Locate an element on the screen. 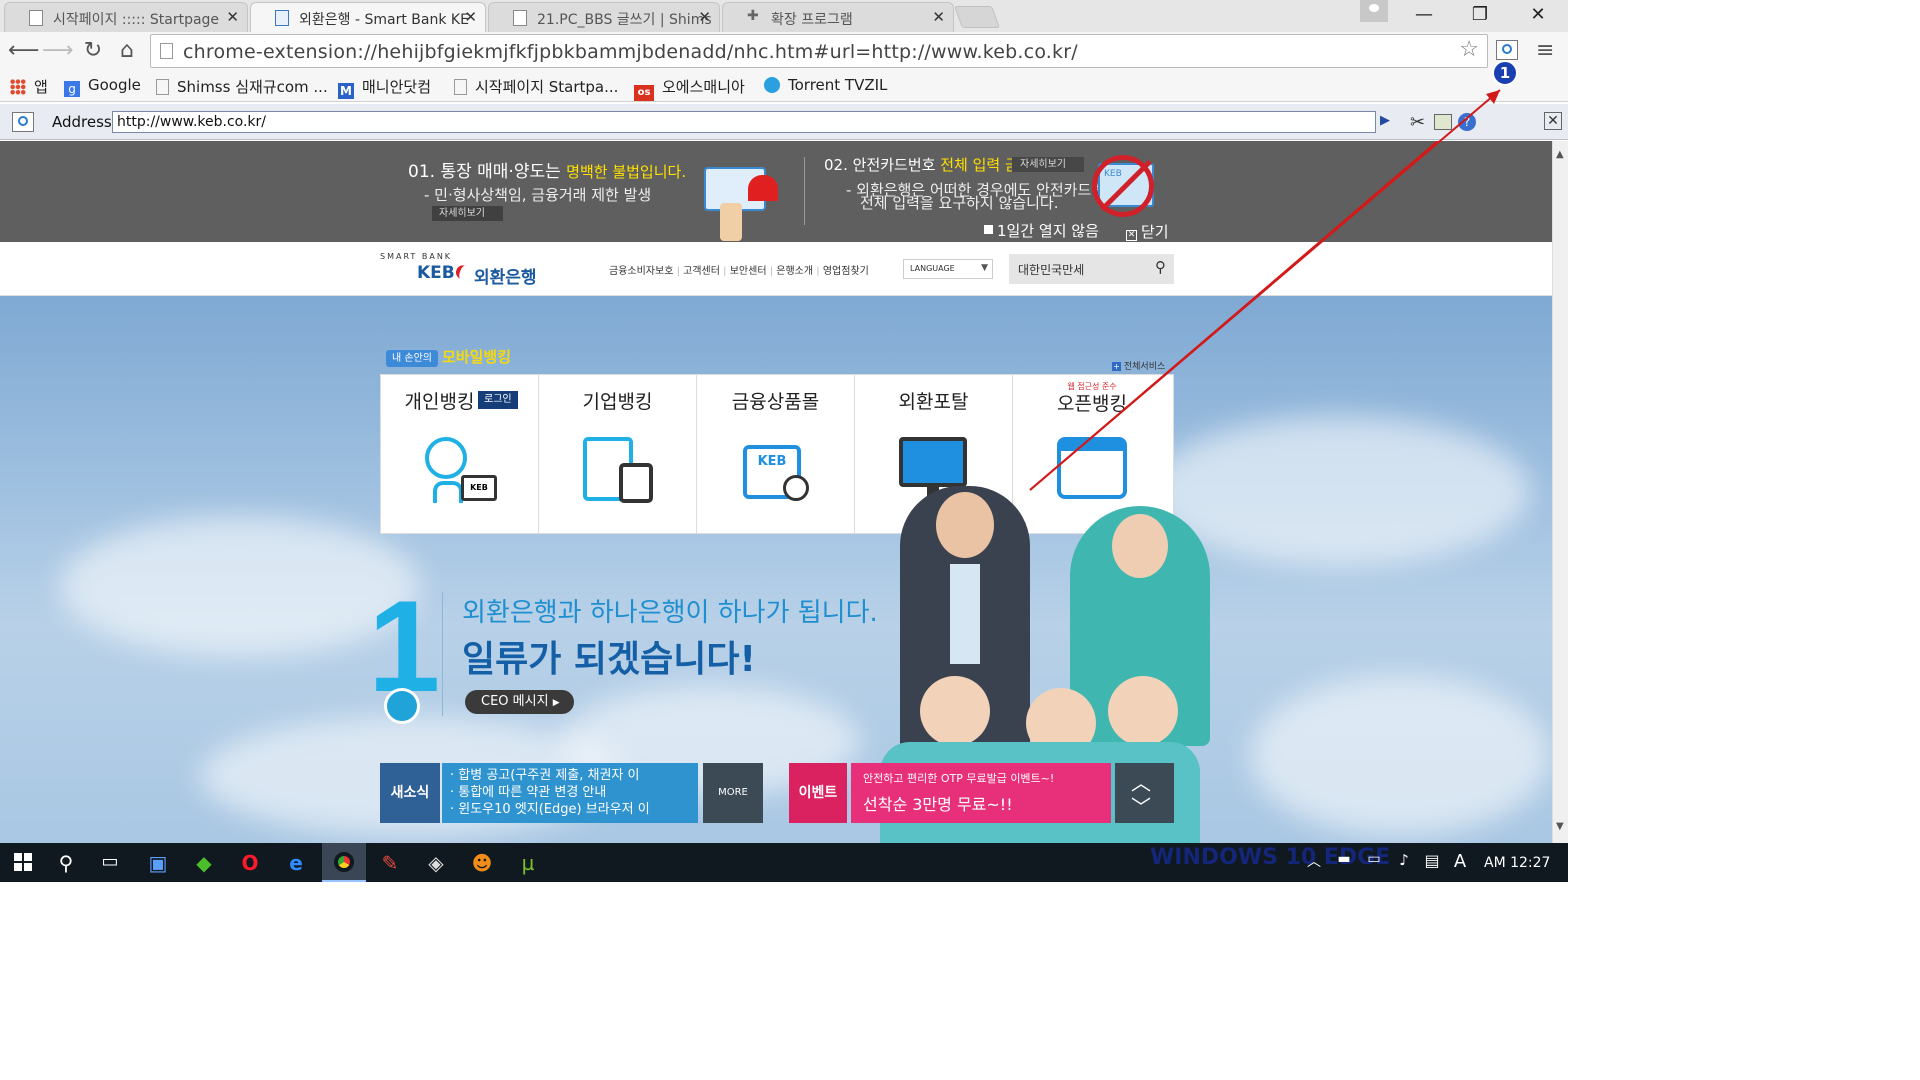 This screenshot has height=1080, width=1920. tab-title: 외환은행 - Smart Bank KE is located at coordinates (384, 20).